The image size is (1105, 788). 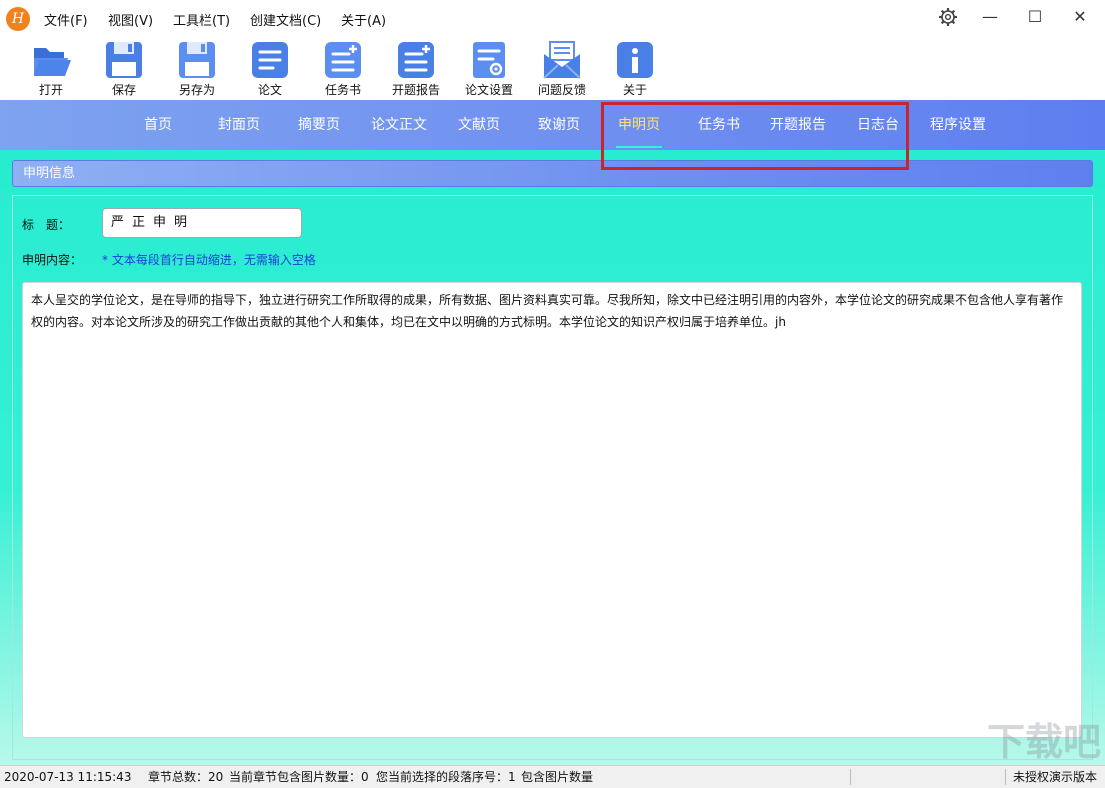 I want to click on close-button: ✕, so click(x=1080, y=17).